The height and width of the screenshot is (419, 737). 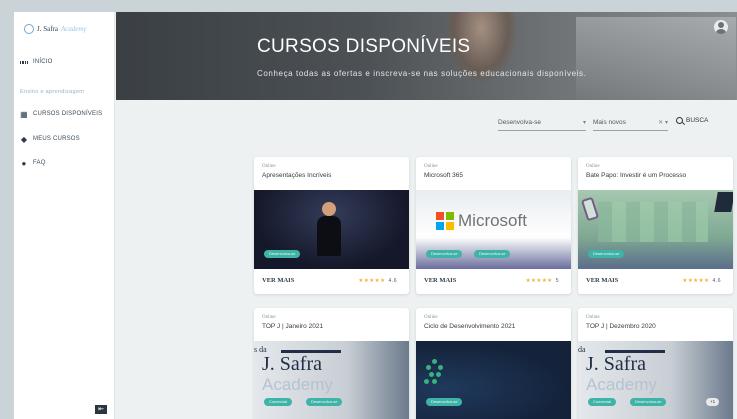 What do you see at coordinates (101, 409) in the screenshot?
I see `collapse-sidebar-button: ⇤` at bounding box center [101, 409].